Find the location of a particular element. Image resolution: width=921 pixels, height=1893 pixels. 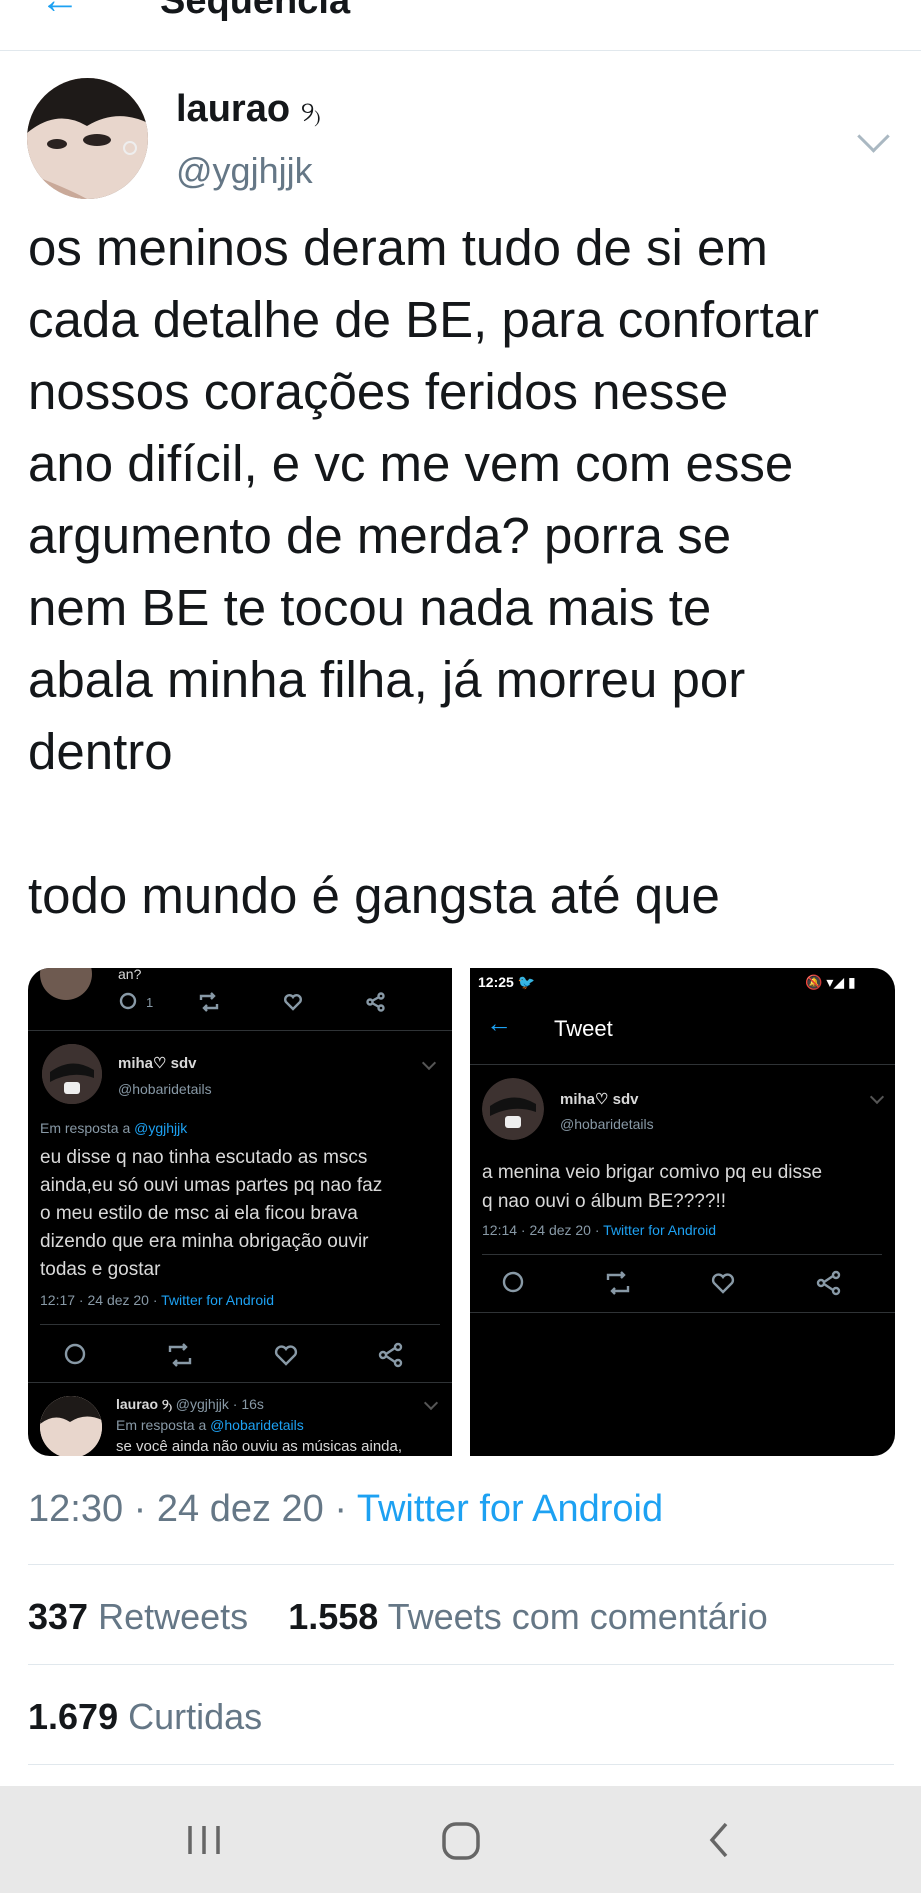

author-handle: @ygjhjjk is located at coordinates (244, 171).